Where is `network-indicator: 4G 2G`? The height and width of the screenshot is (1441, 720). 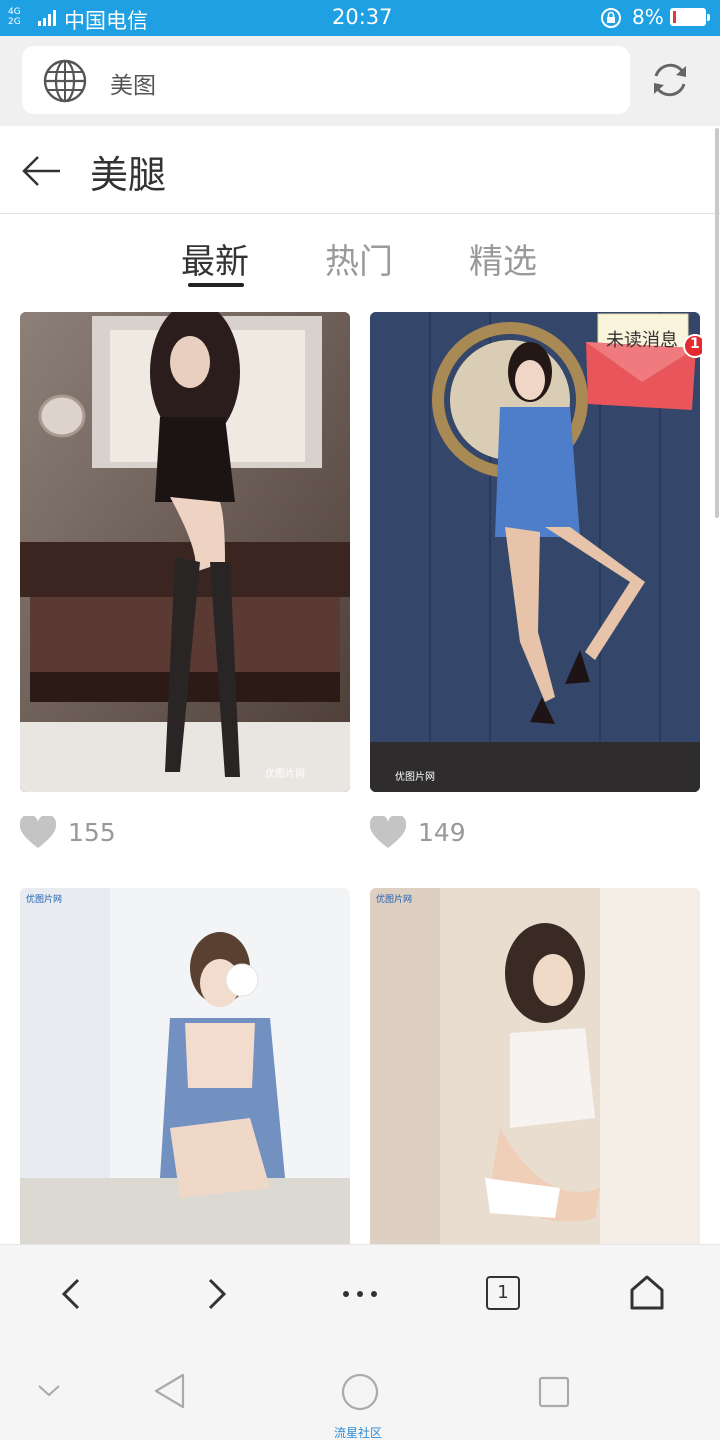
network-indicator: 4G 2G is located at coordinates (14, 17).